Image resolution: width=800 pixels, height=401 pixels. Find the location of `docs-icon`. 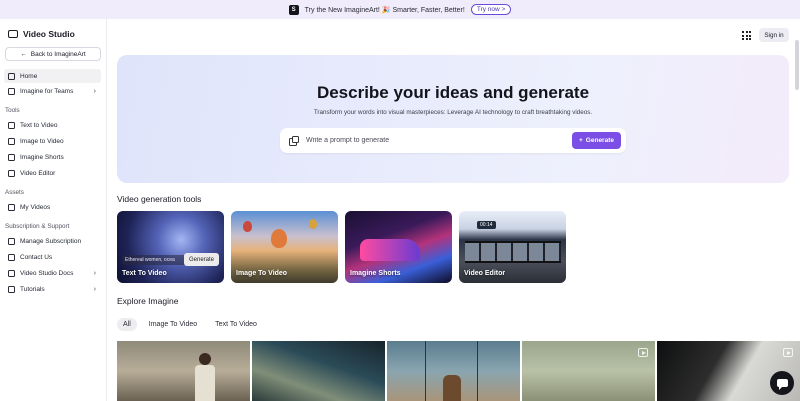

docs-icon is located at coordinates (11, 273).